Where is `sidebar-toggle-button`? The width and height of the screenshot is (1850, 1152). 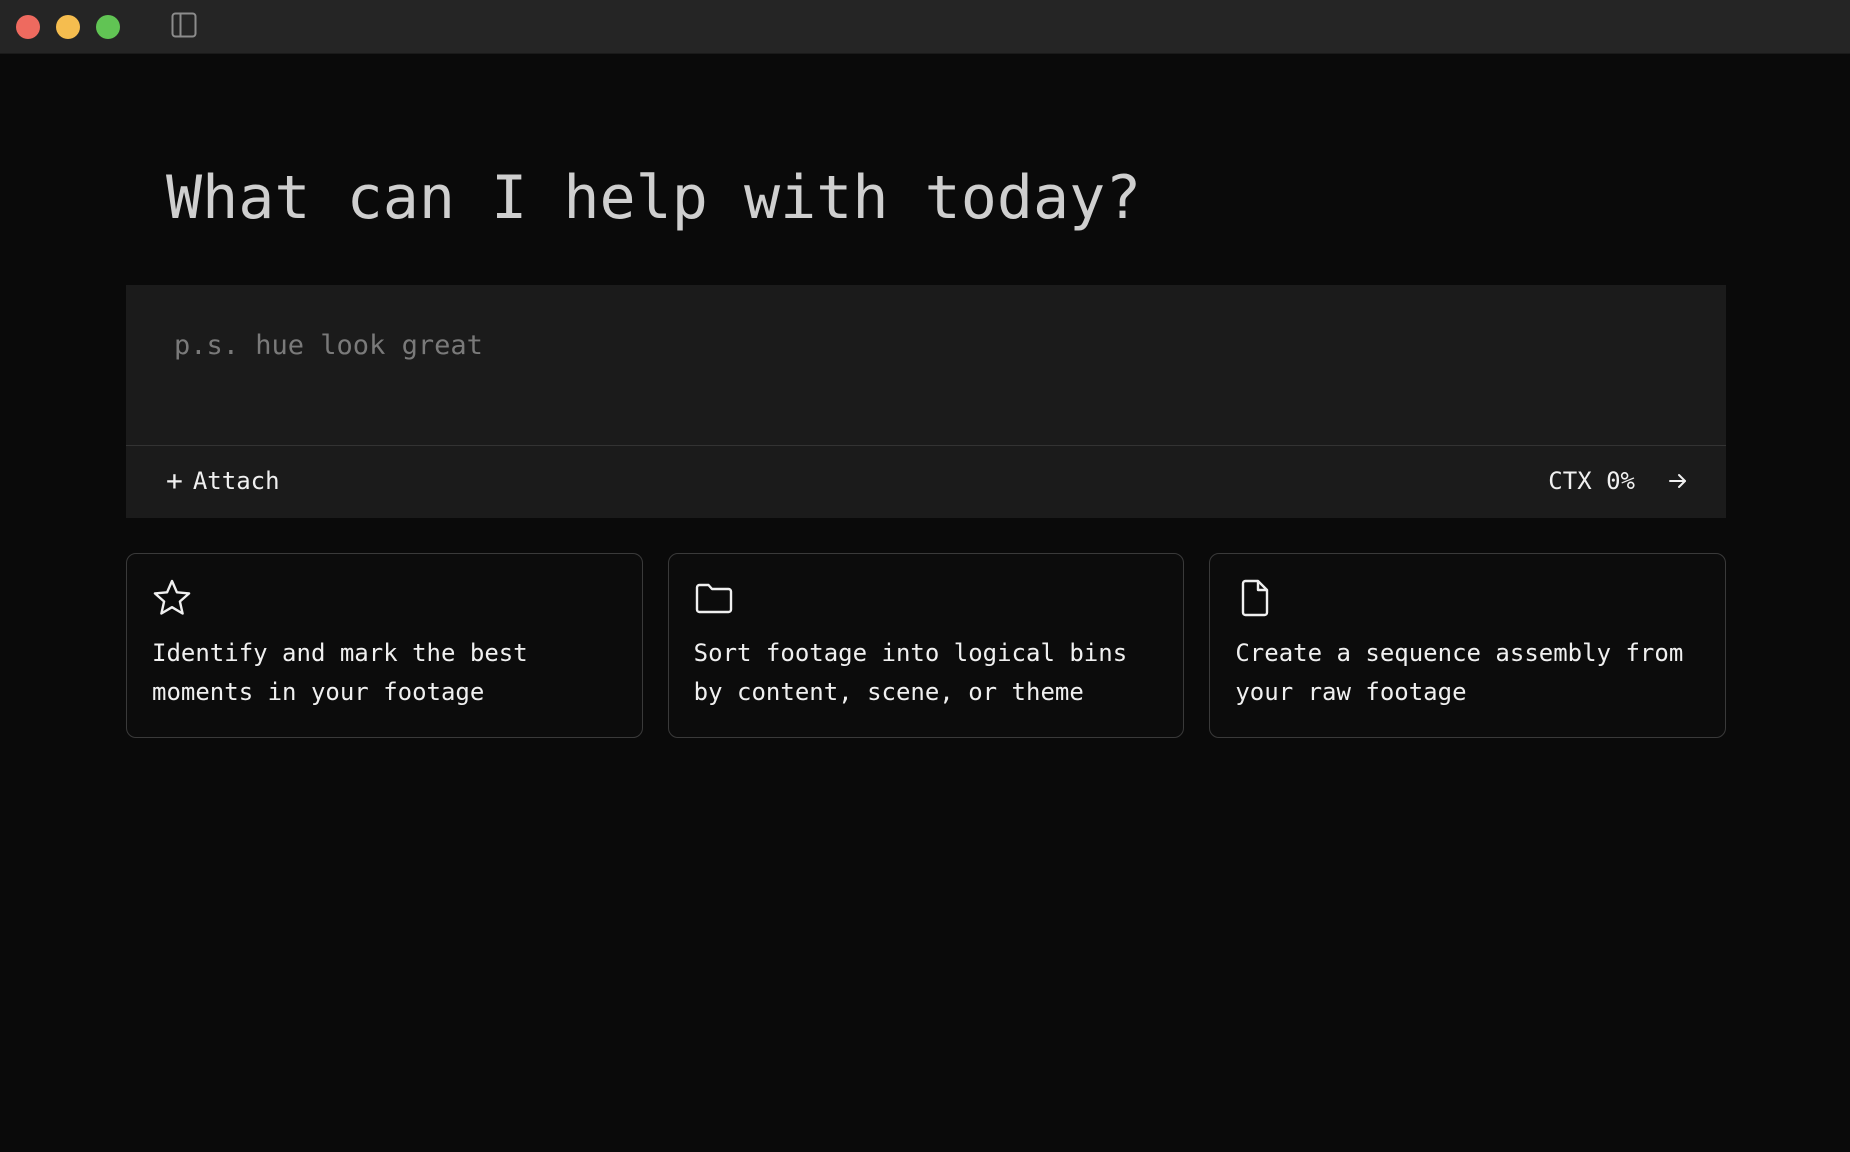 sidebar-toggle-button is located at coordinates (184, 25).